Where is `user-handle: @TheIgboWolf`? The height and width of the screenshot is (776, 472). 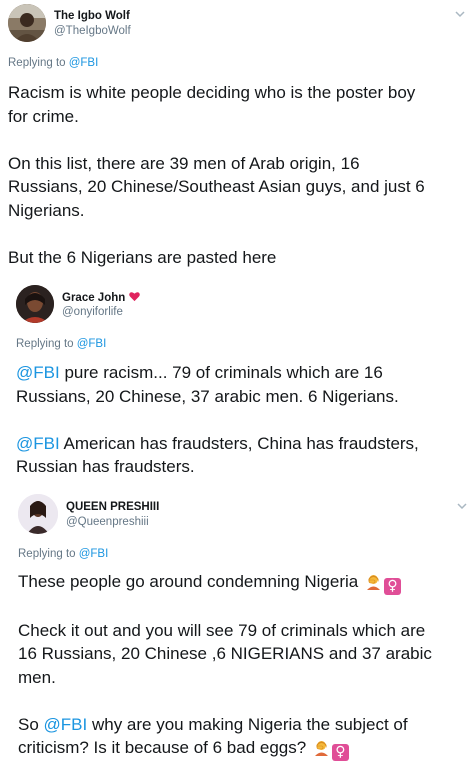 user-handle: @TheIgboWolf is located at coordinates (92, 31).